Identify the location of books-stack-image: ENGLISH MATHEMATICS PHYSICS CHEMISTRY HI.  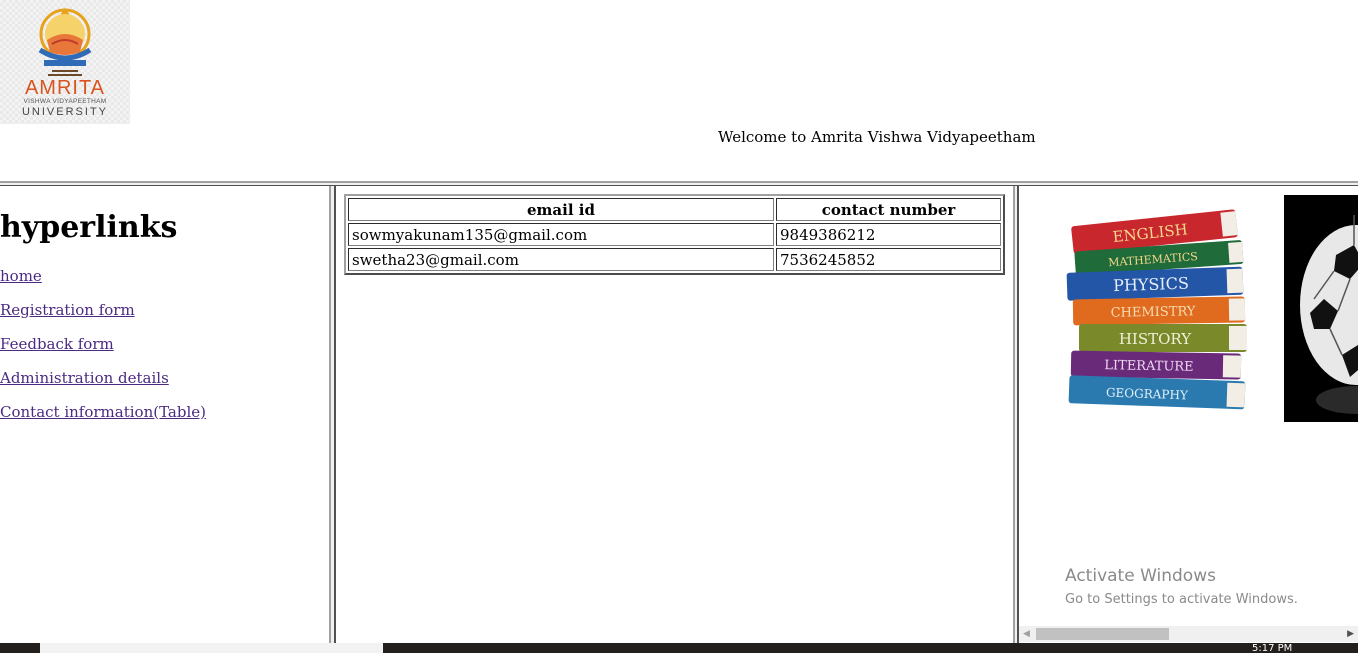
(1156, 309).